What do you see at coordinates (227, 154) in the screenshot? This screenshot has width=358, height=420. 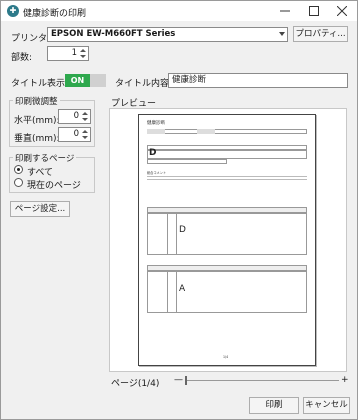 I see `doc-result-row` at bounding box center [227, 154].